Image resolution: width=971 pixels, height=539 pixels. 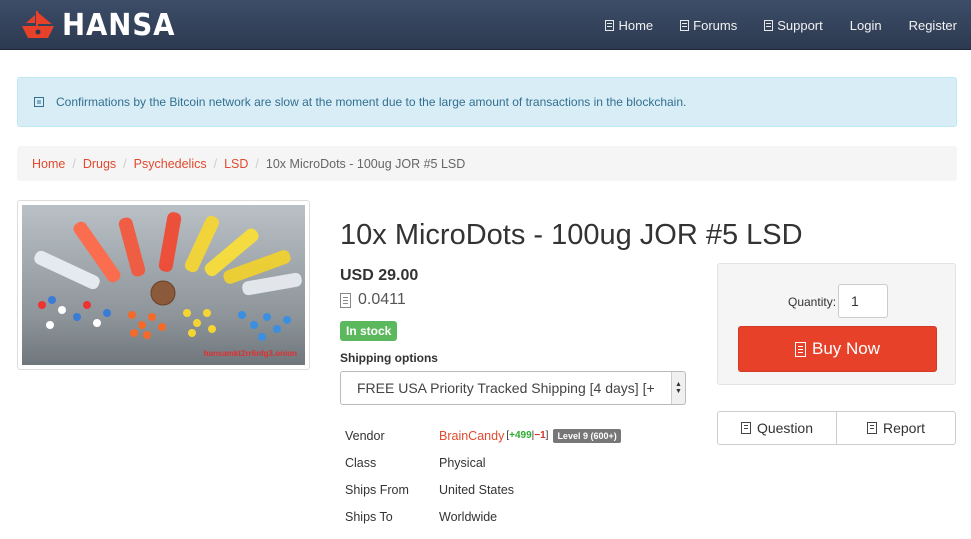 I want to click on product-image-frame: hansamkt2rr6nfg3.onion, so click(x=163, y=285).